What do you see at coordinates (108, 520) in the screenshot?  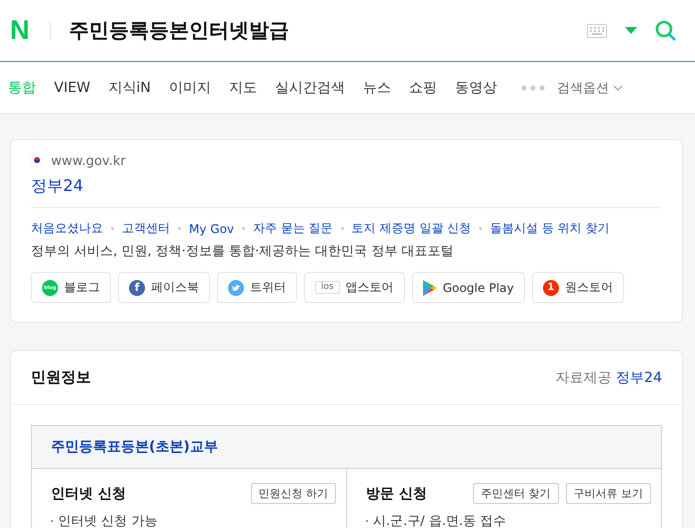 I see `info-item: 인터넷 신청 가능` at bounding box center [108, 520].